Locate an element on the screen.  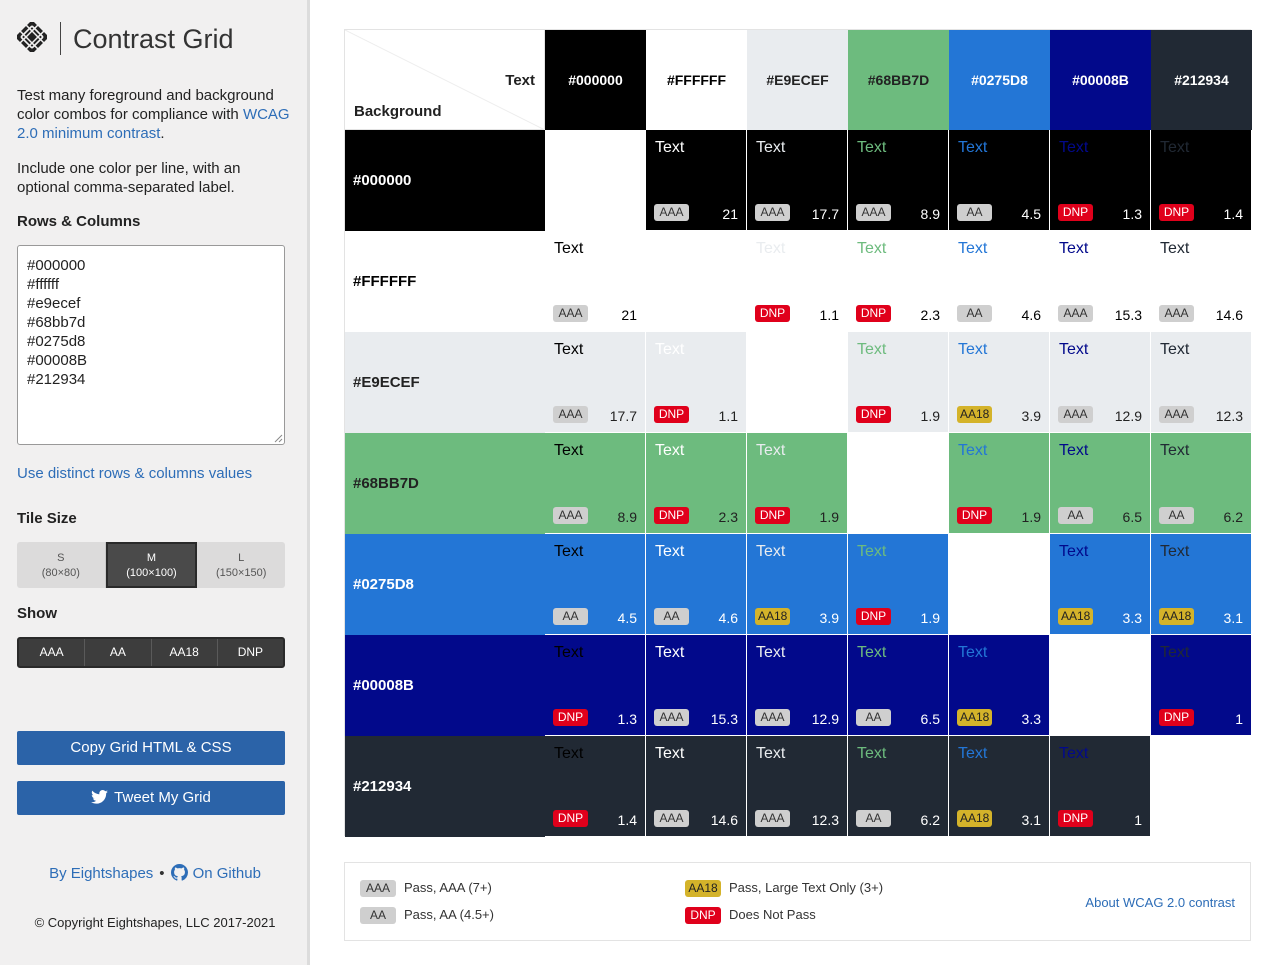
column-header: #0275D8 is located at coordinates (999, 80).